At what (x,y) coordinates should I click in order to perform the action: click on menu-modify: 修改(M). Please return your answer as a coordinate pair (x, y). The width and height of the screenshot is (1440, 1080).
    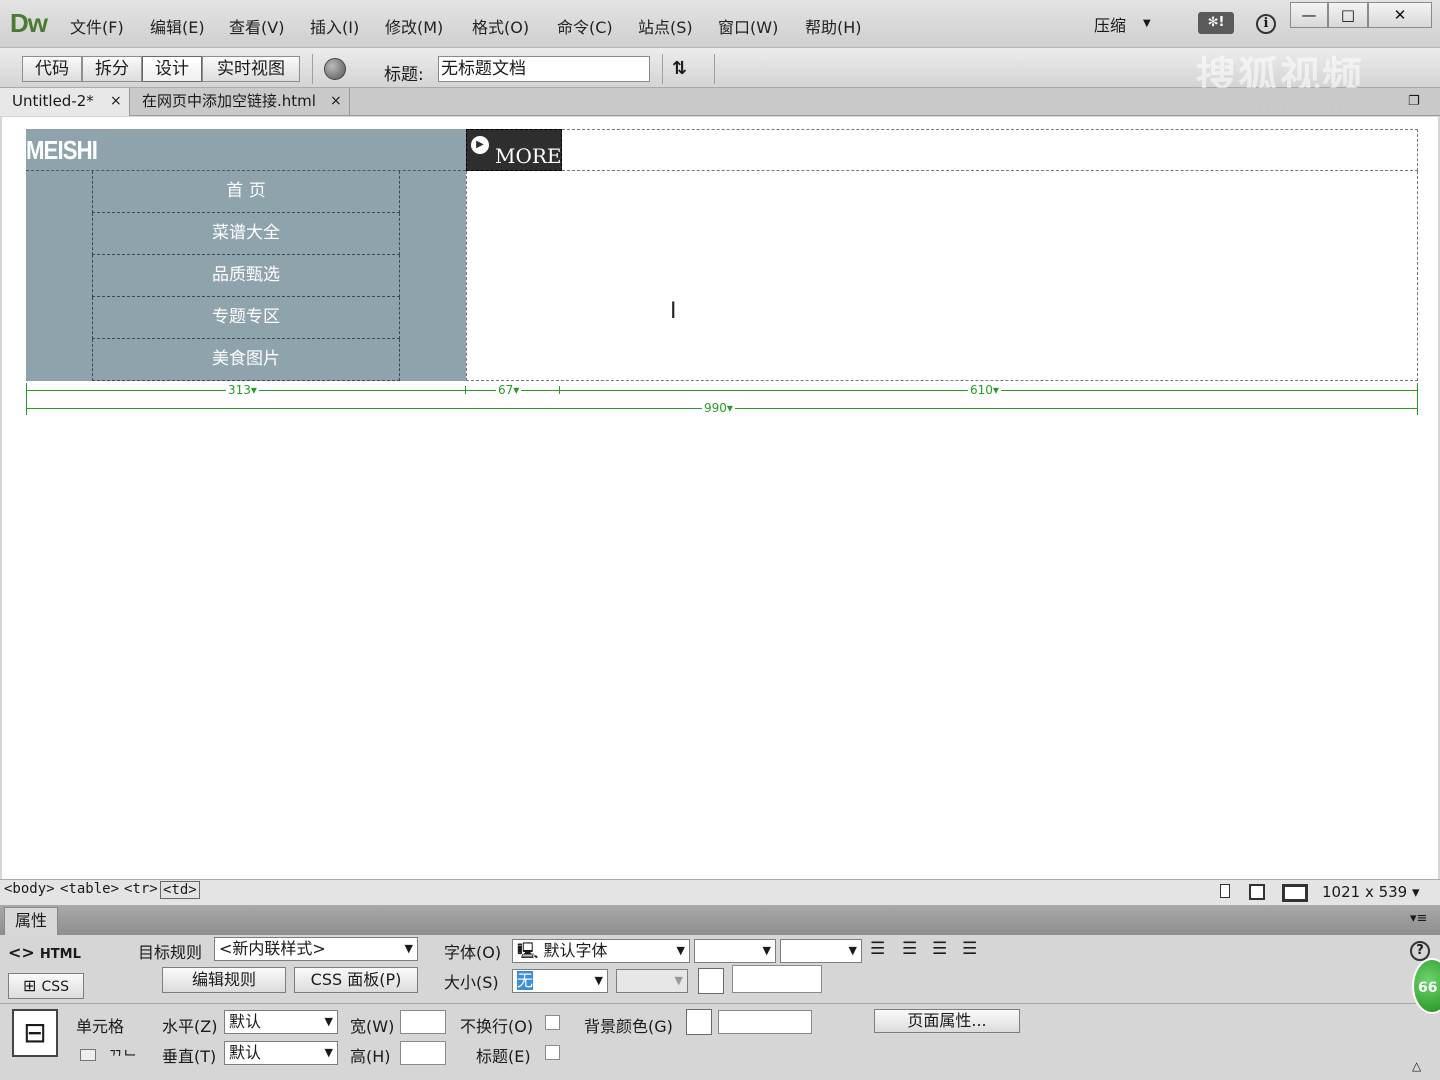
    Looking at the image, I should click on (414, 26).